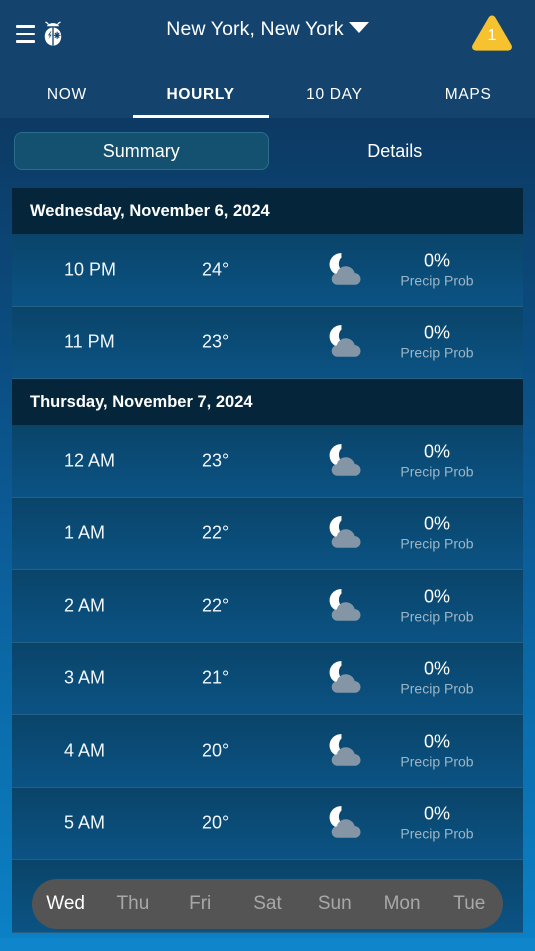 This screenshot has height=951, width=535. Describe the element at coordinates (492, 35) in the screenshot. I see `alert-count: 1` at that location.